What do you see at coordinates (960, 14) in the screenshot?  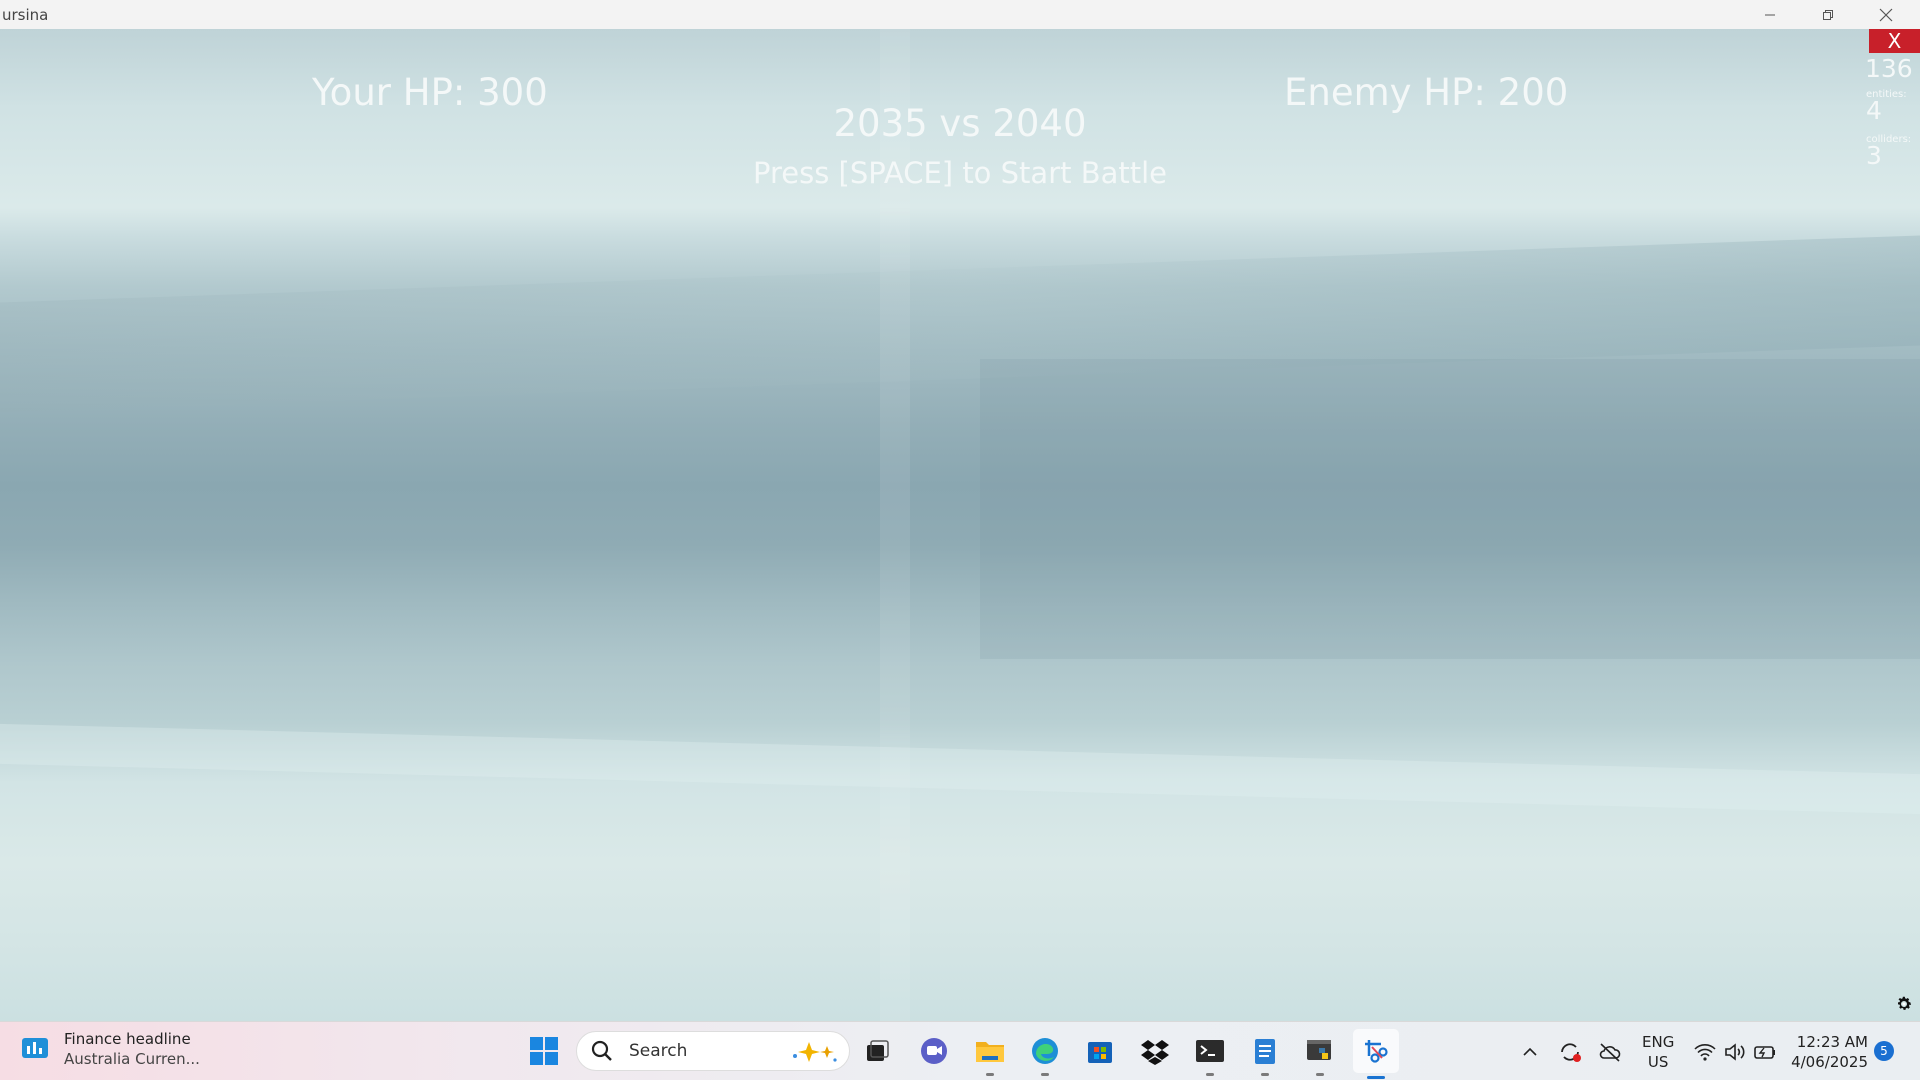 I see `window-title-bar: ursina` at bounding box center [960, 14].